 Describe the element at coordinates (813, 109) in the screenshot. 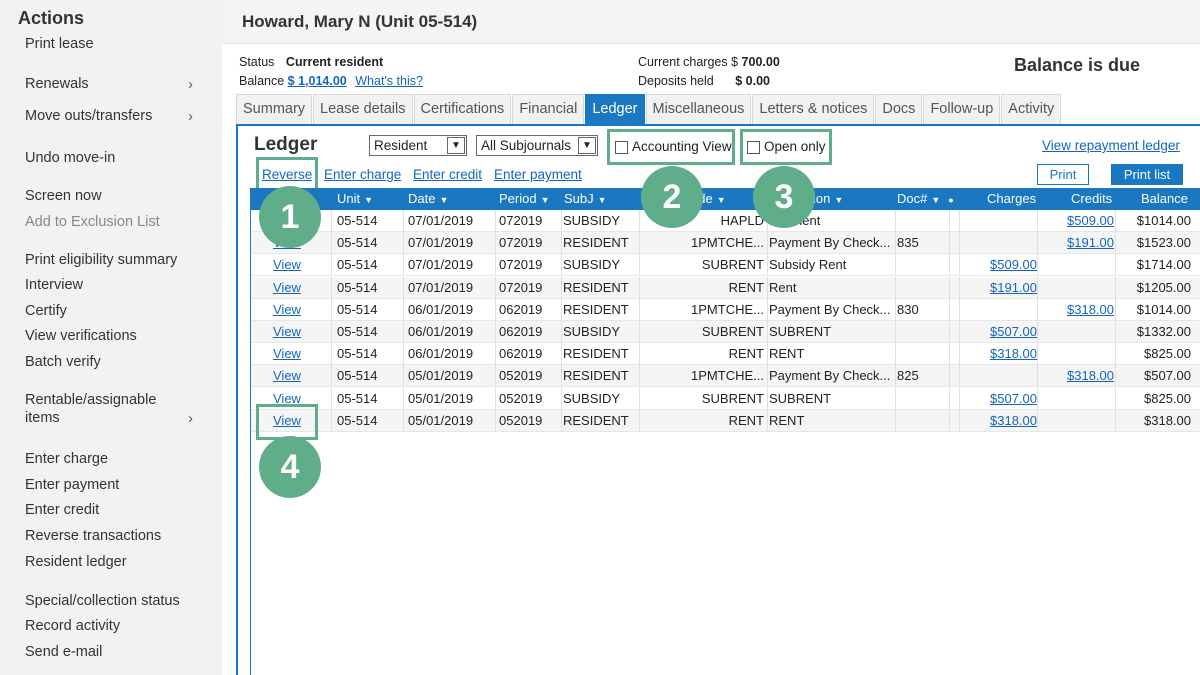

I see `tab-letters-notices: Letters & notices` at that location.